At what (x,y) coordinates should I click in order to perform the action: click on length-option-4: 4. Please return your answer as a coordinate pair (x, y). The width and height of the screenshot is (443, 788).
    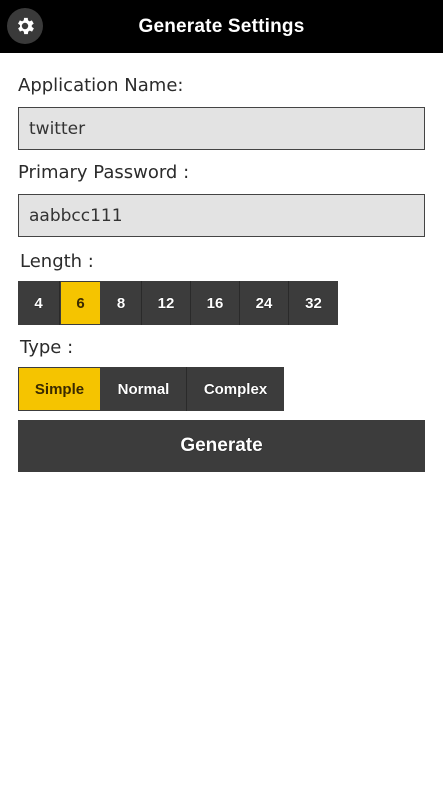
    Looking at the image, I should click on (39, 303).